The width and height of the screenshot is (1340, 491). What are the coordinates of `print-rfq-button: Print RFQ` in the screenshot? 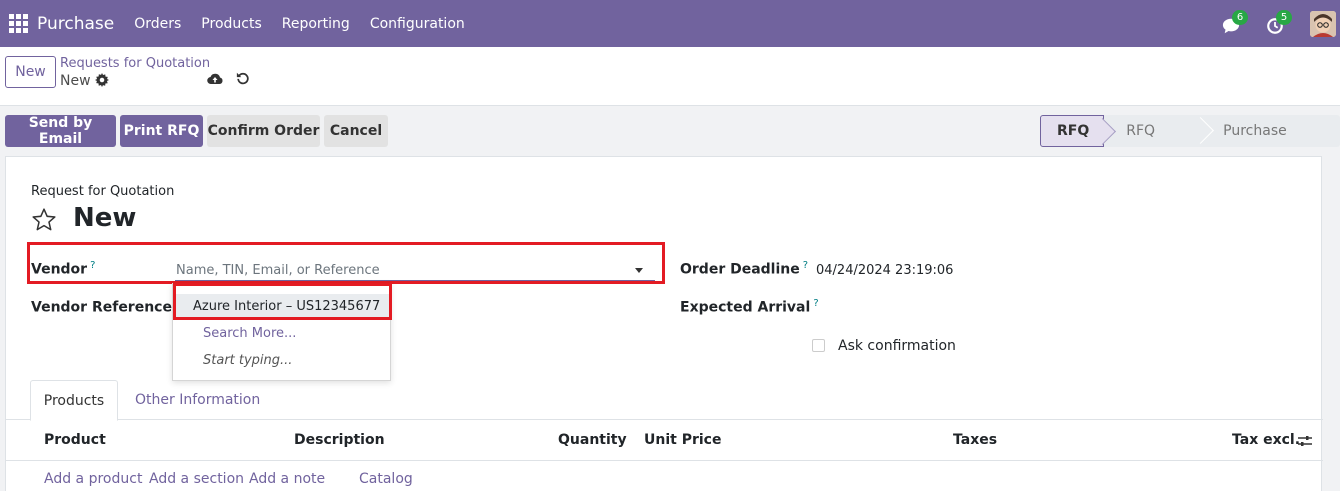 It's located at (161, 131).